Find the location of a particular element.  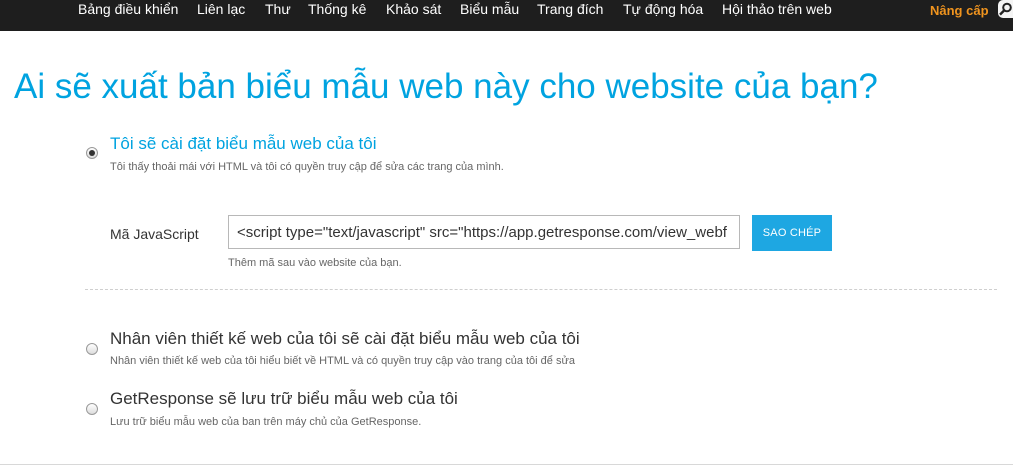

nav-item-surveys: Khảo sát is located at coordinates (413, 9).